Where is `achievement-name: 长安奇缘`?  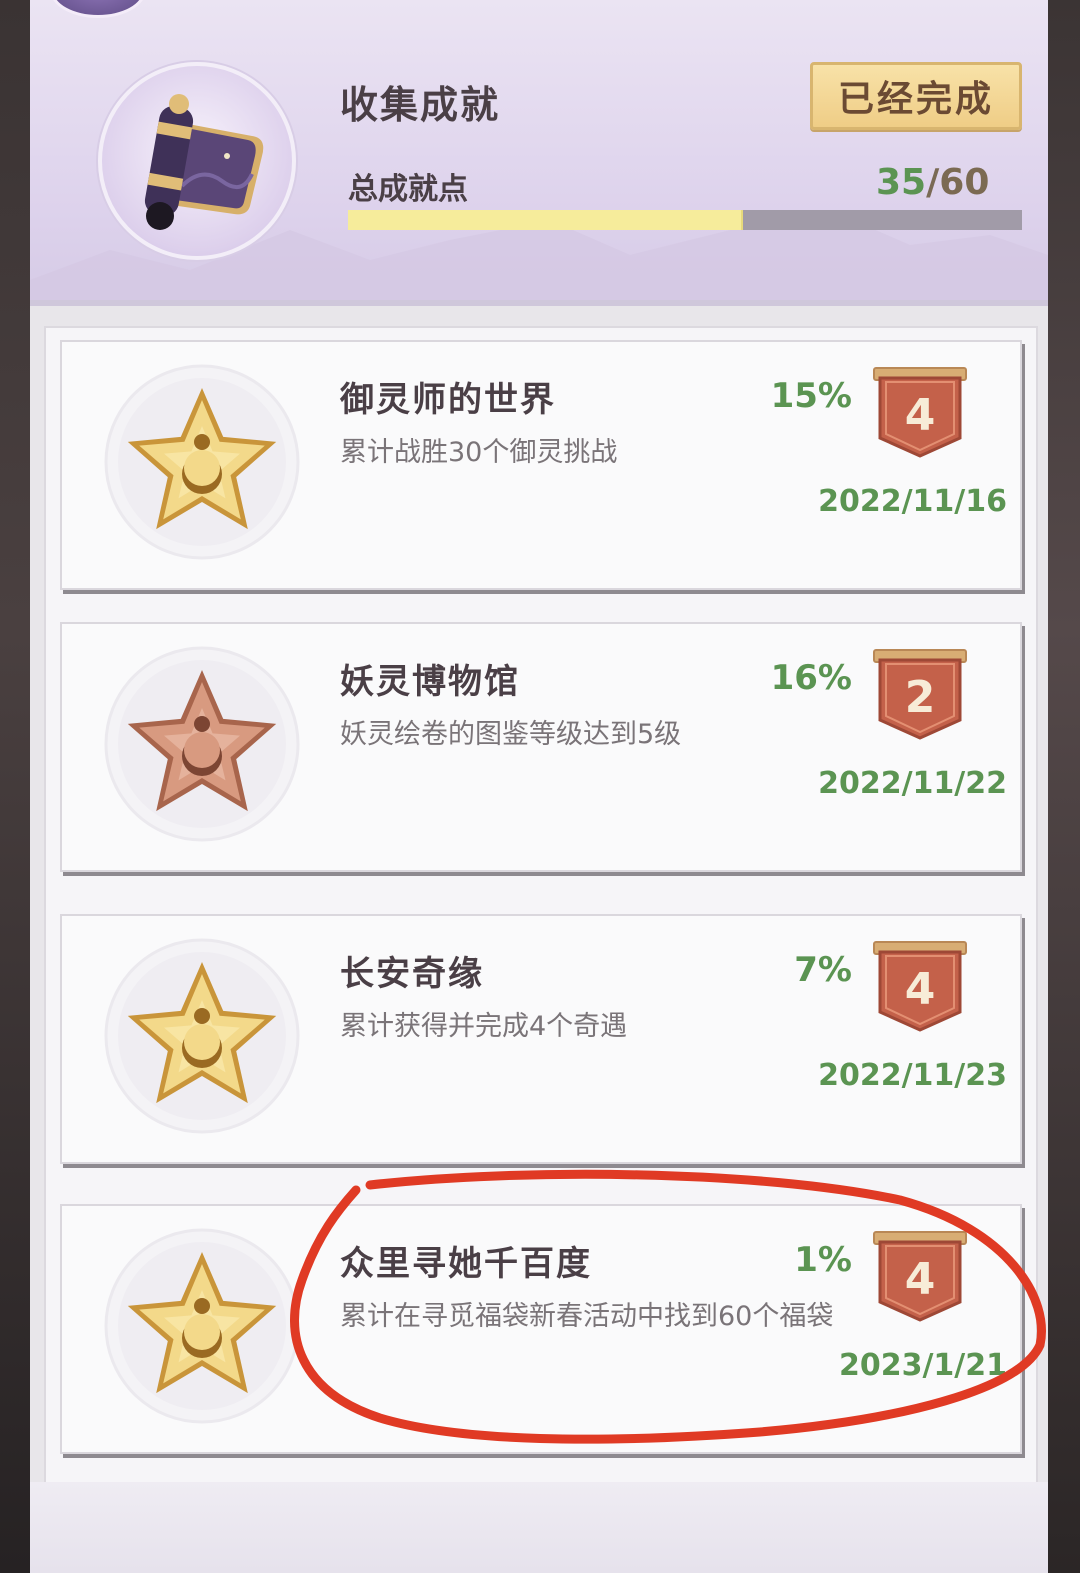
achievement-name: 长安奇缘 is located at coordinates (412, 974).